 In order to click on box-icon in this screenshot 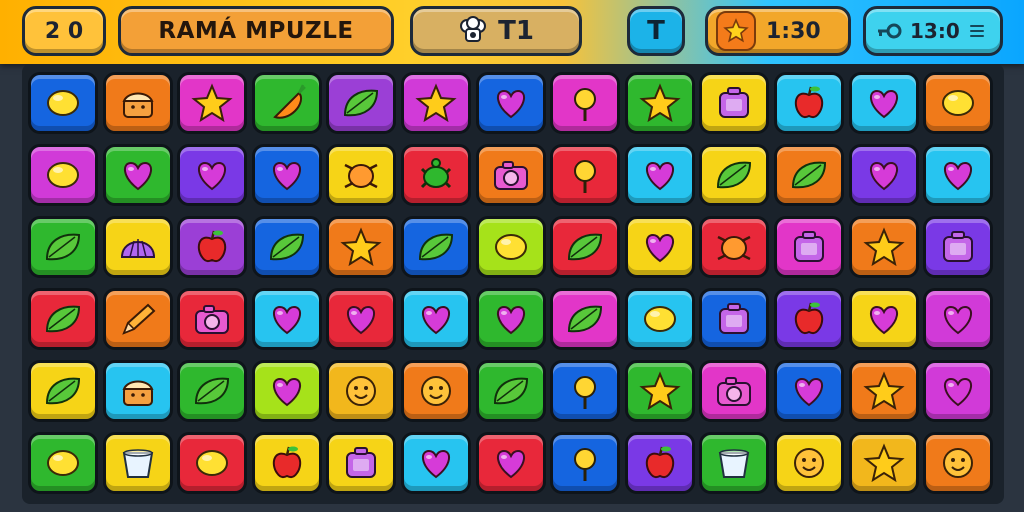, I will do `click(734, 318)`.